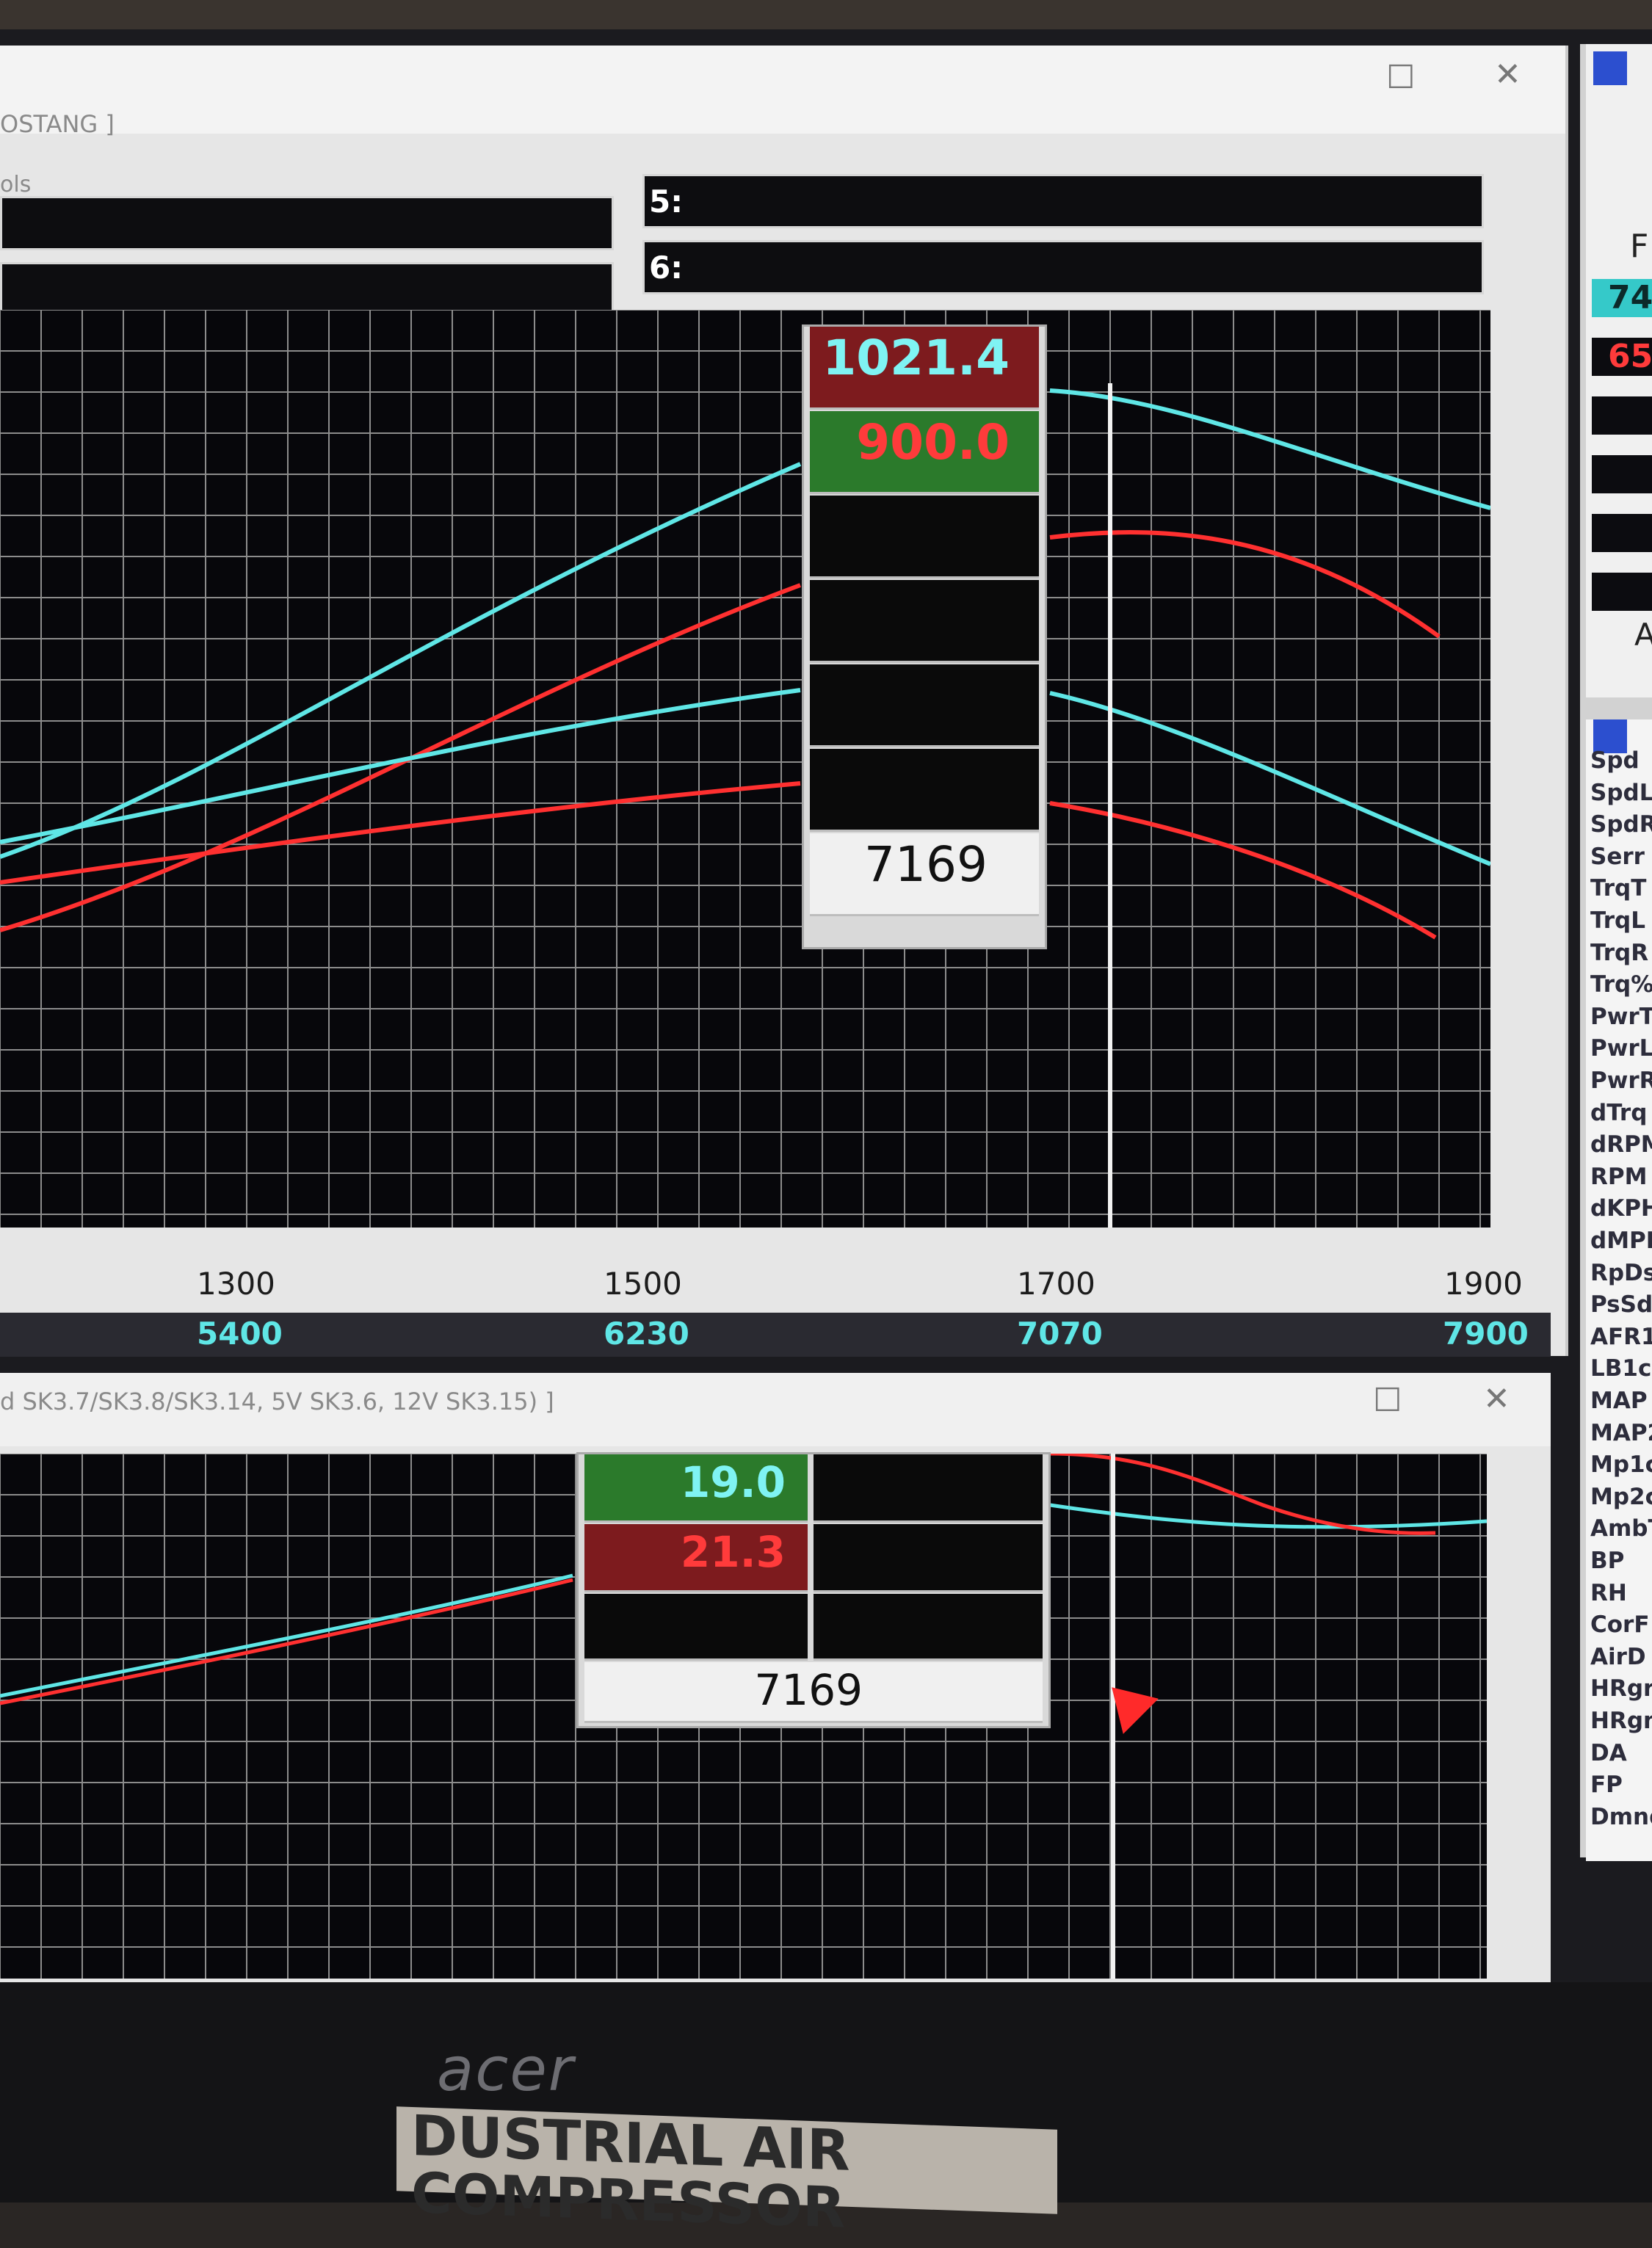 This screenshot has width=1652, height=2248. I want to click on monitor-brand-logo: acer, so click(506, 2070).